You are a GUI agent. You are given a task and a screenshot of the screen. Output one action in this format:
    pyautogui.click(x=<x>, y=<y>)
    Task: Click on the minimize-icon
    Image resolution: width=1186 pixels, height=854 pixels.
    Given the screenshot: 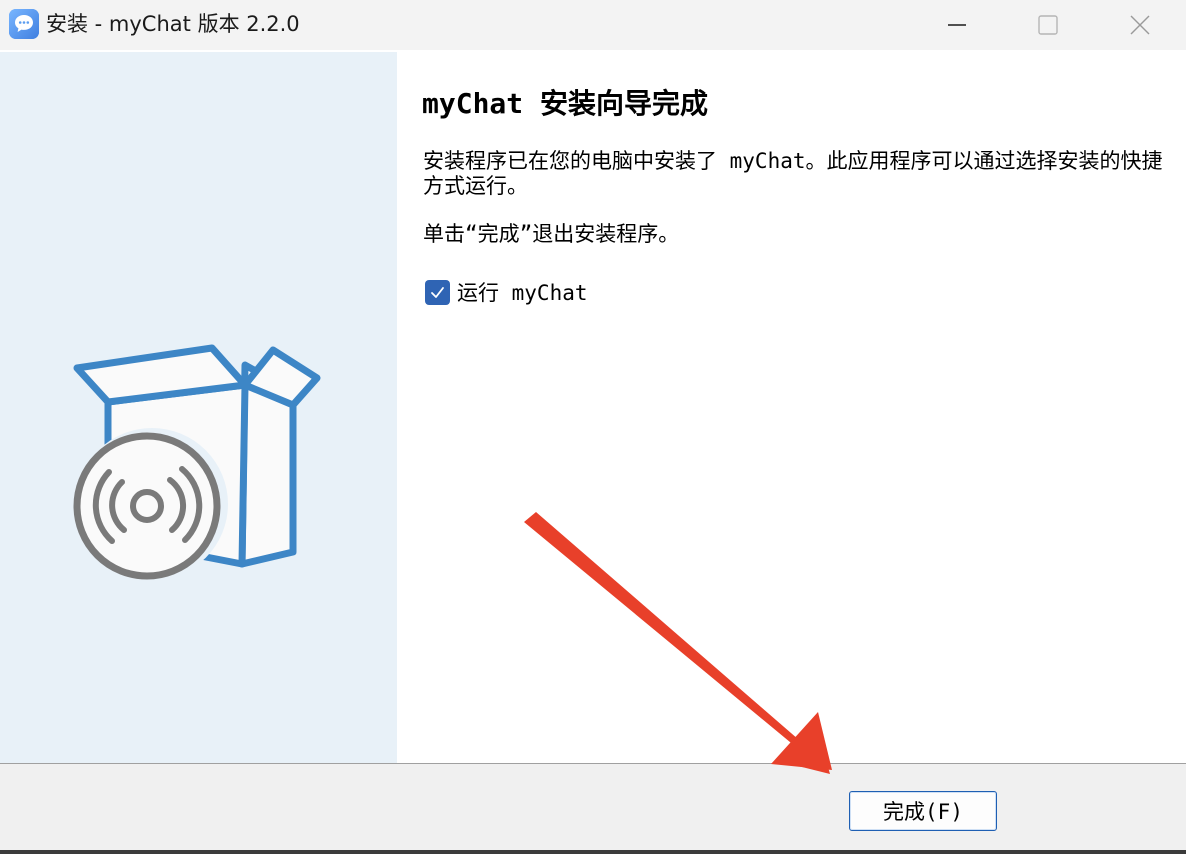 What is the action you would take?
    pyautogui.click(x=957, y=25)
    